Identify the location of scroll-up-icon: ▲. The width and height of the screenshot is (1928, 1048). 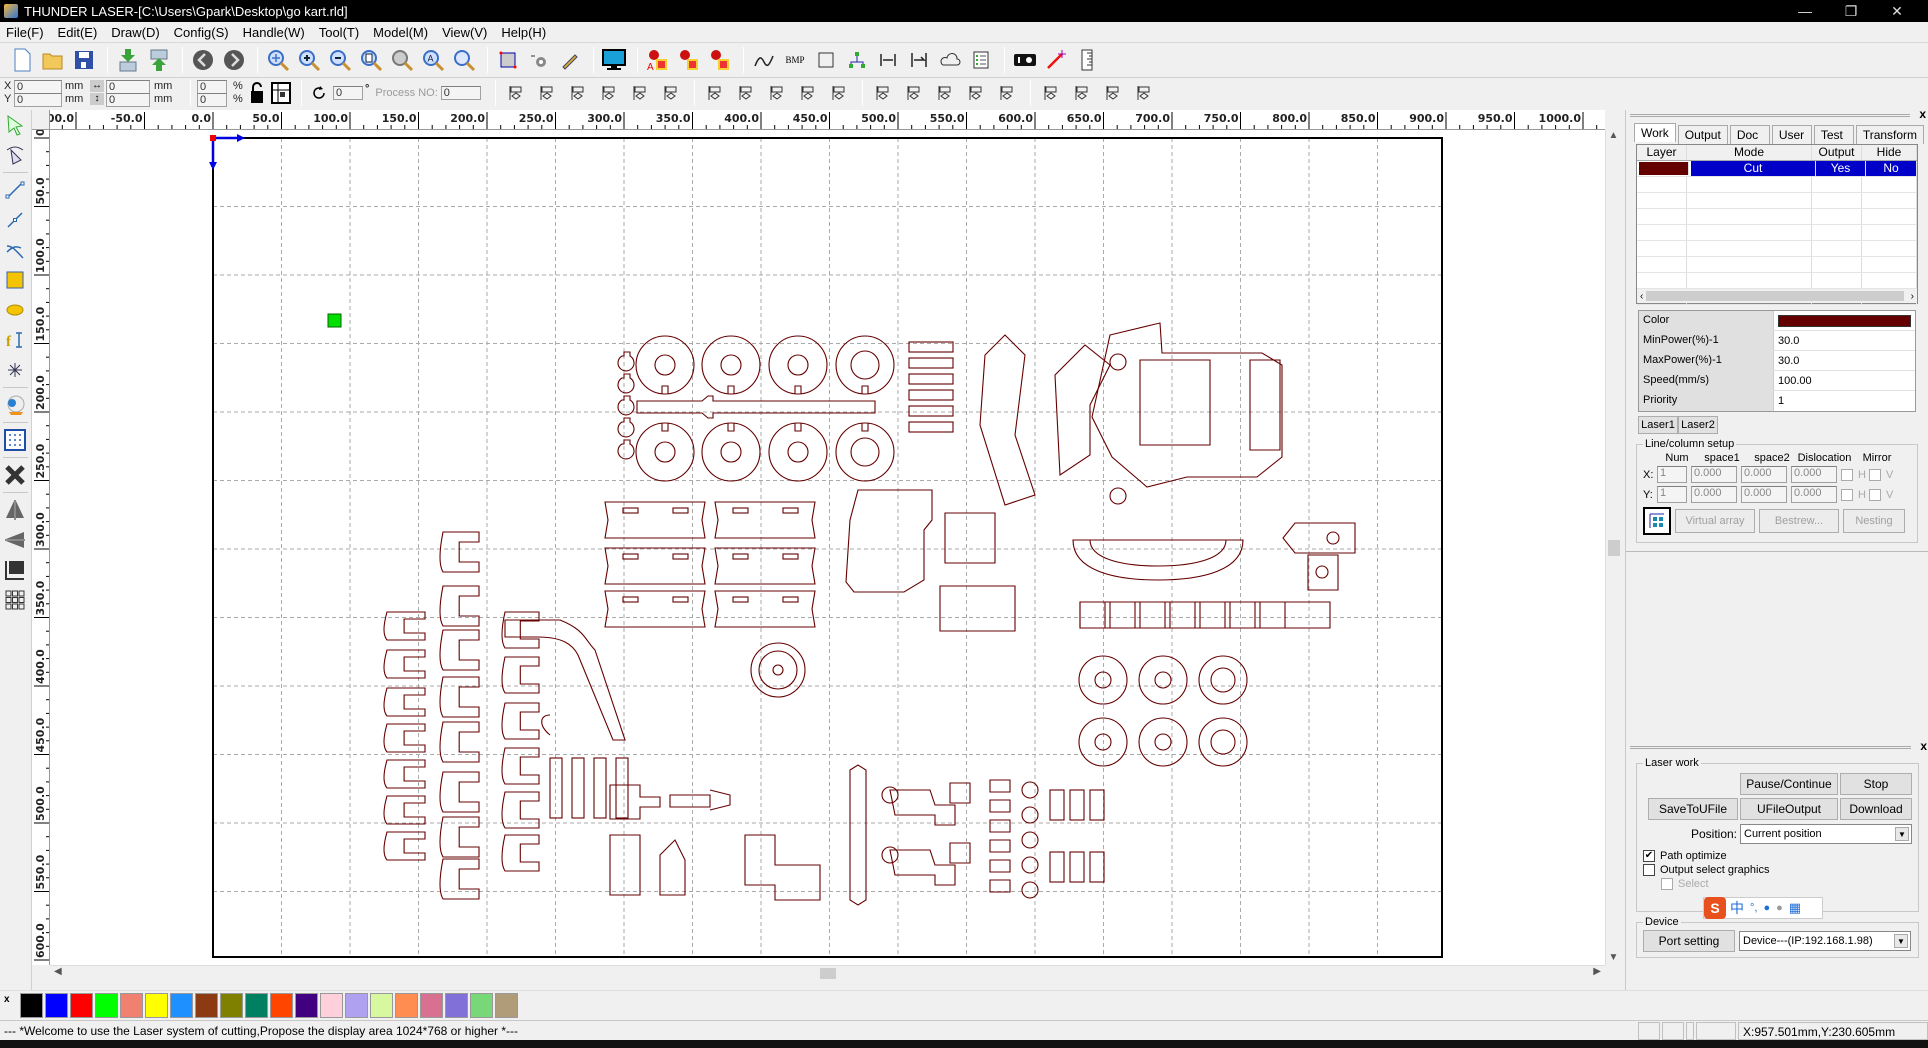
(1613, 135).